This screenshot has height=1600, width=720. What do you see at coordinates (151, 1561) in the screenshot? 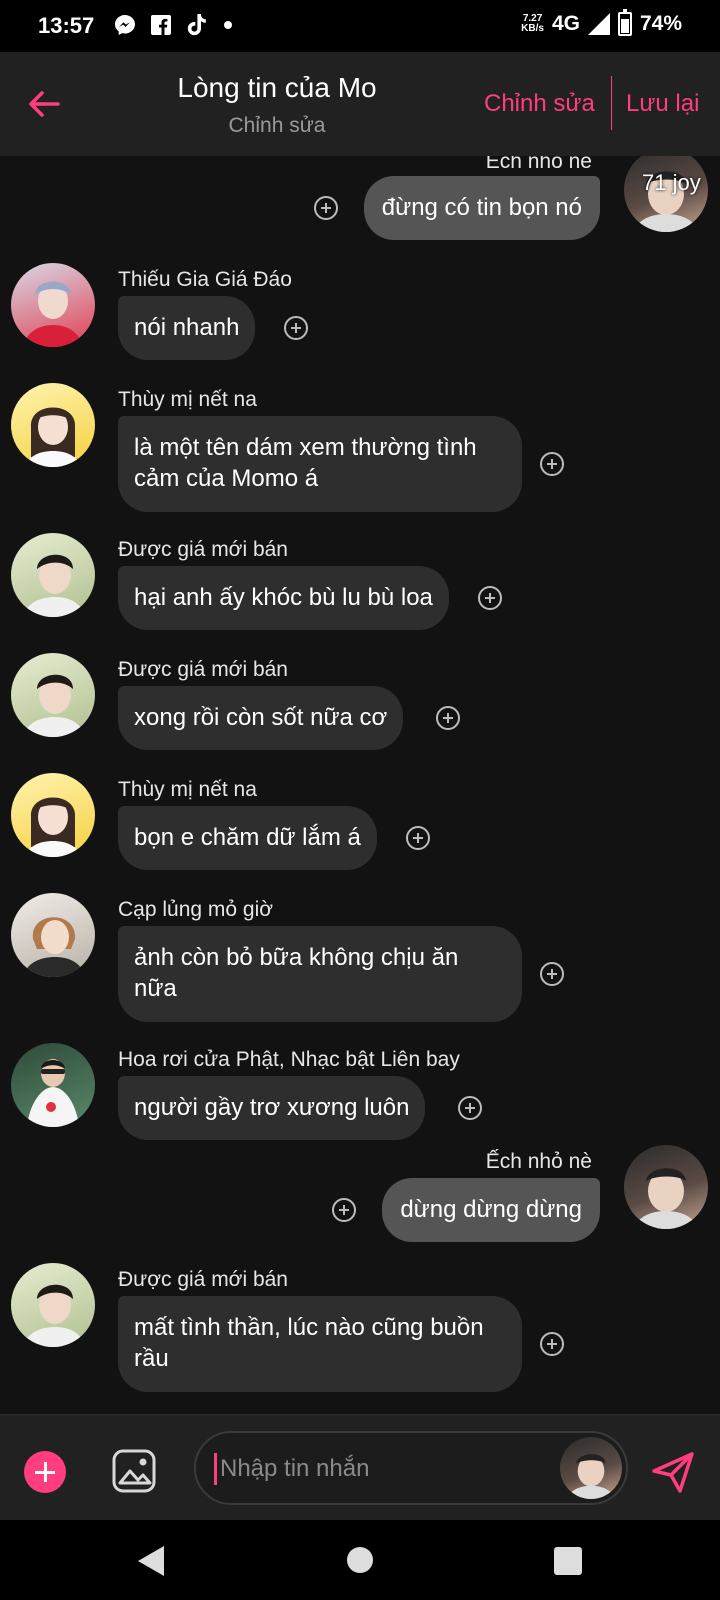
I see `nav-back-icon` at bounding box center [151, 1561].